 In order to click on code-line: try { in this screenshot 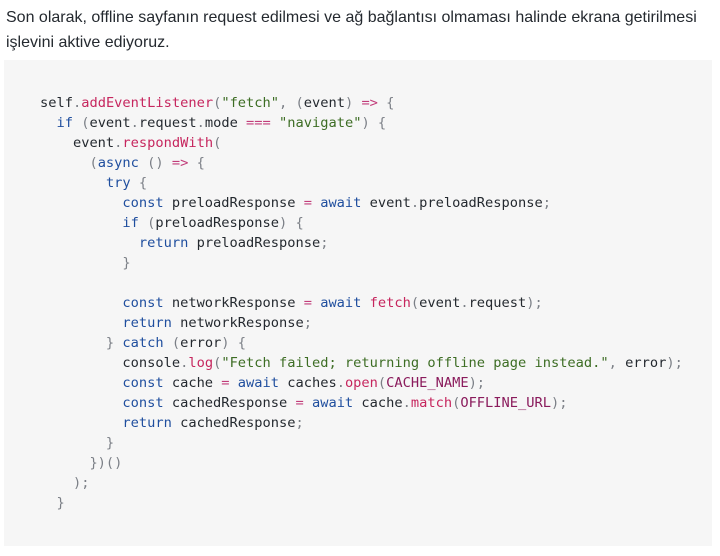, I will do `click(376, 183)`.